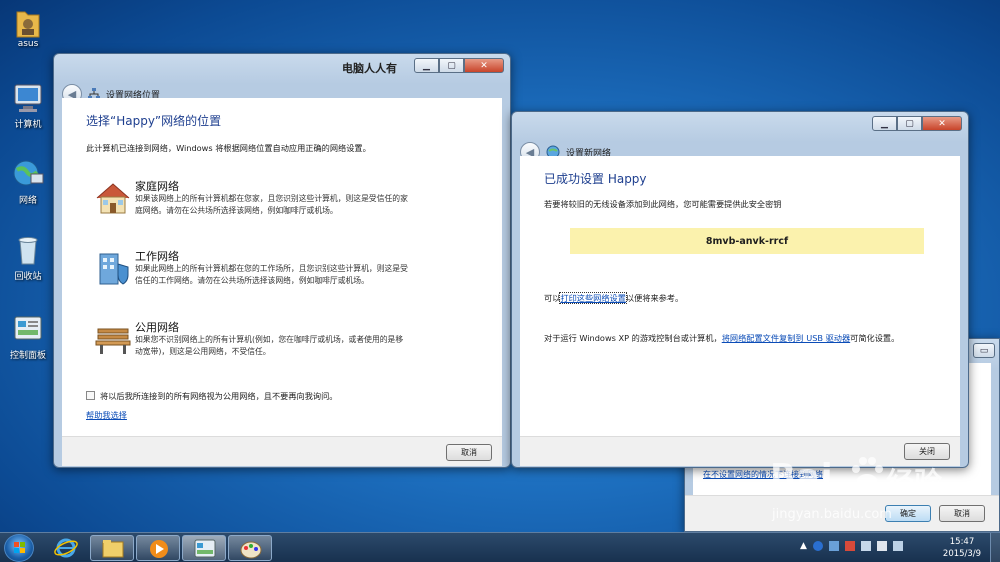  I want to click on desktop-icon-network: 网络, so click(28, 182).